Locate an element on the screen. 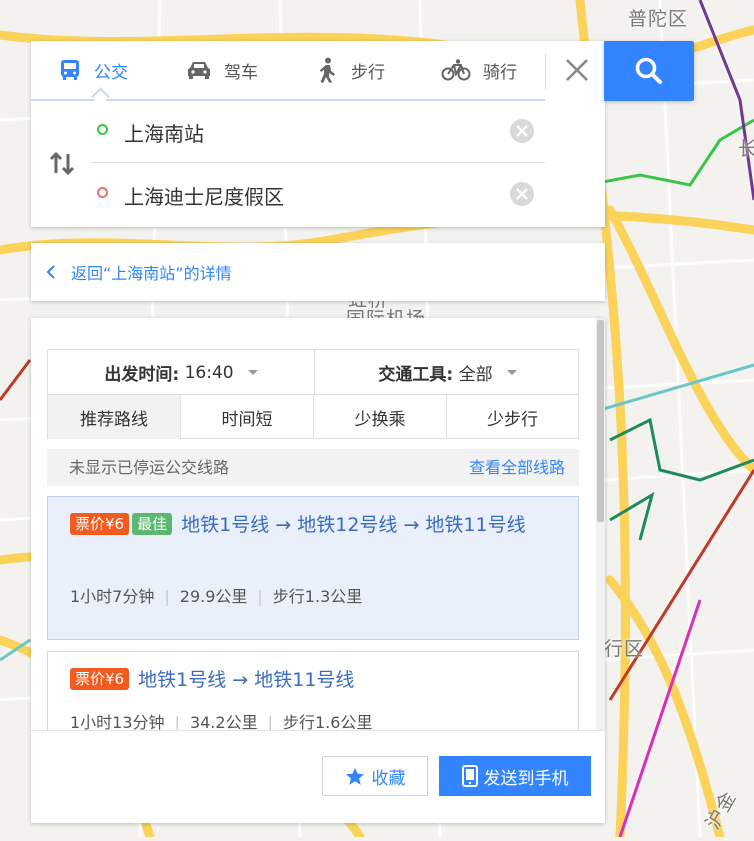 The width and height of the screenshot is (754, 841). transport-tool-value: 全部 is located at coordinates (475, 375).